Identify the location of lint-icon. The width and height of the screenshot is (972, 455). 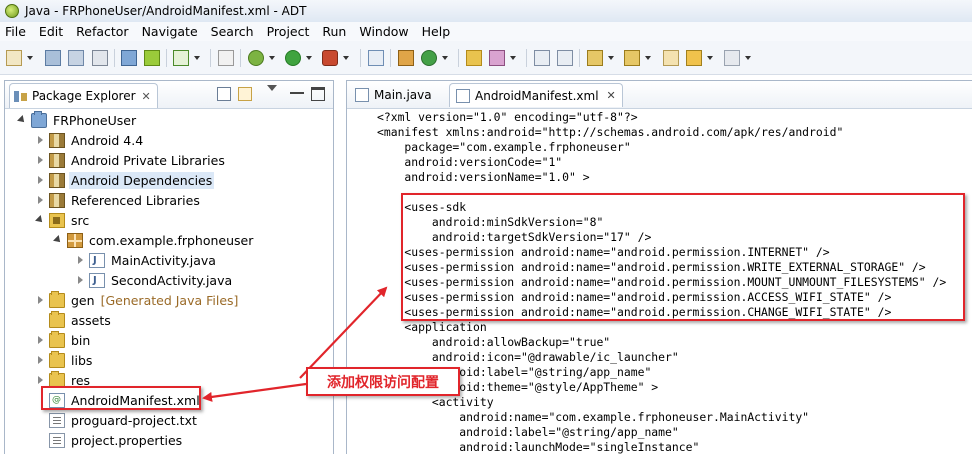
(226, 58).